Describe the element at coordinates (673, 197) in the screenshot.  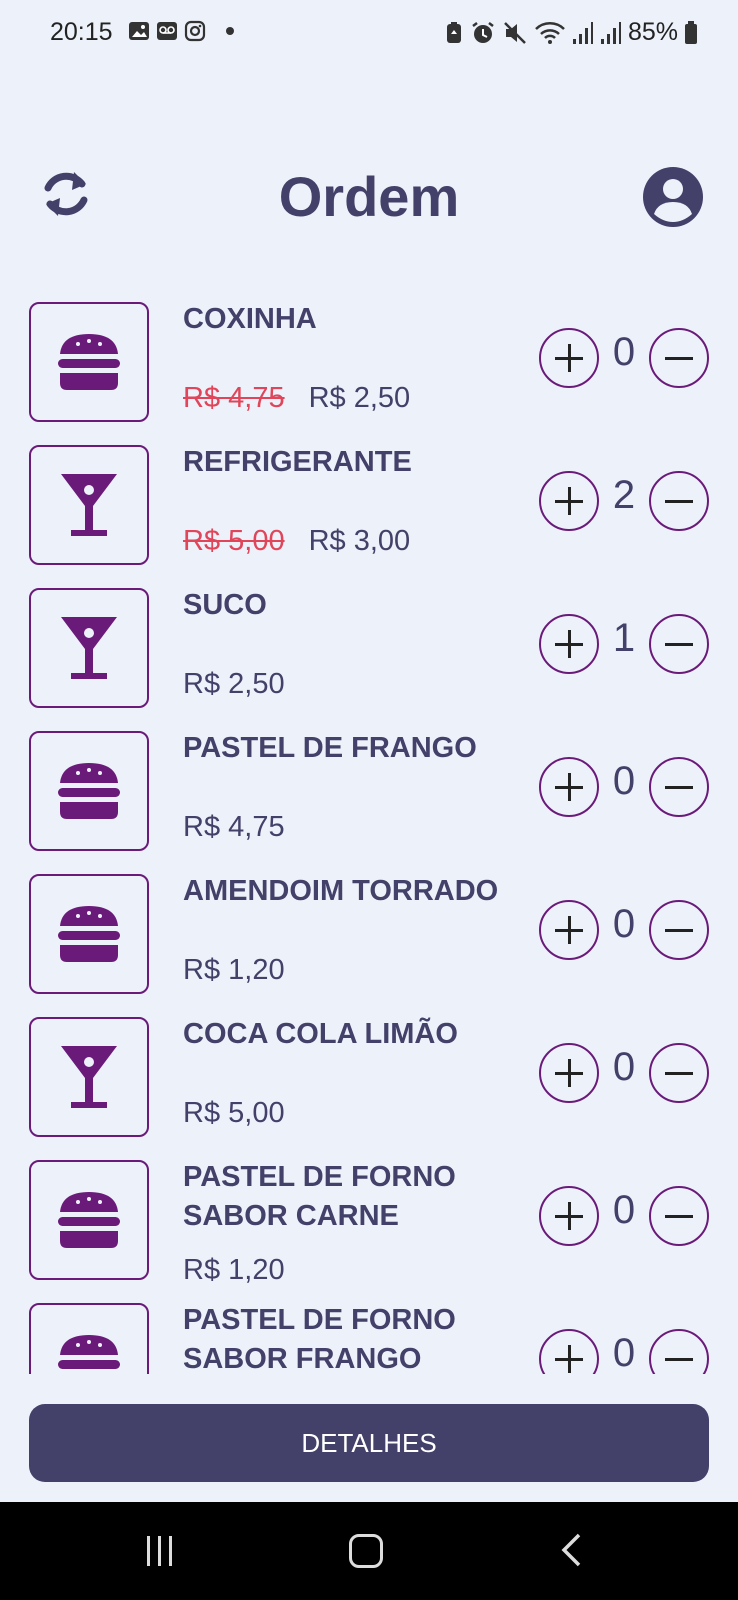
I see `account-circle-icon` at that location.